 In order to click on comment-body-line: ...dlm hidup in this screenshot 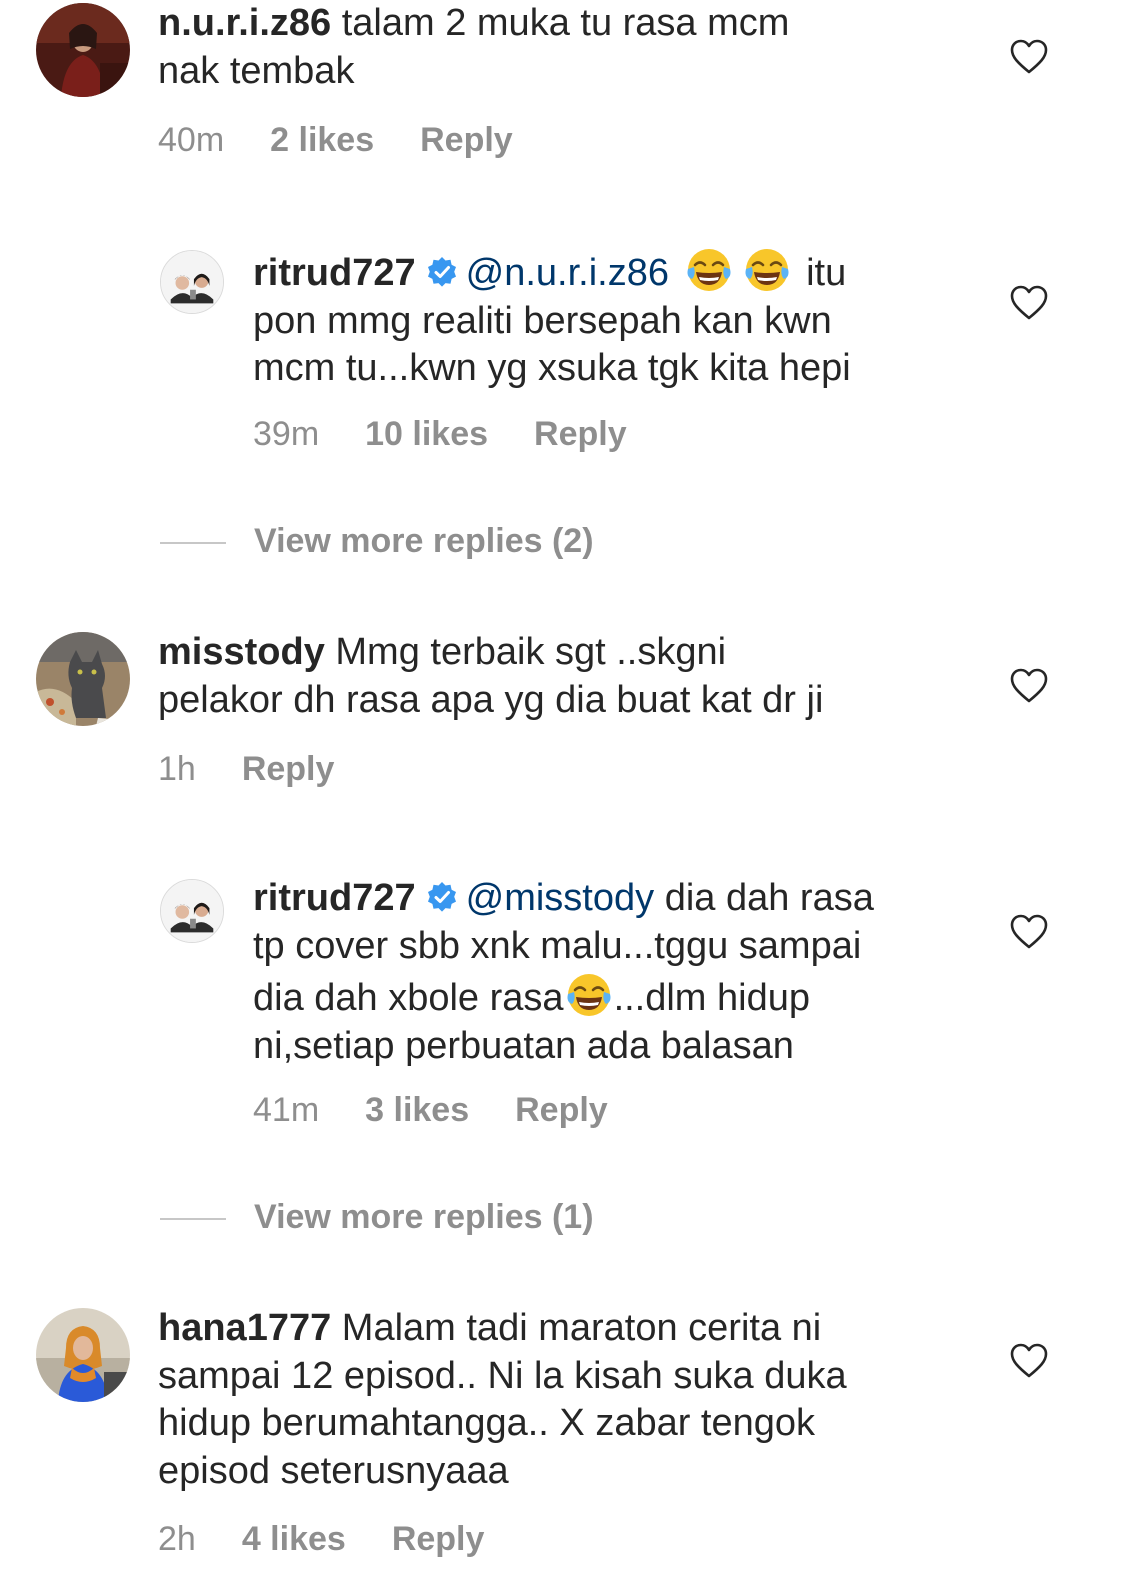, I will do `click(712, 998)`.